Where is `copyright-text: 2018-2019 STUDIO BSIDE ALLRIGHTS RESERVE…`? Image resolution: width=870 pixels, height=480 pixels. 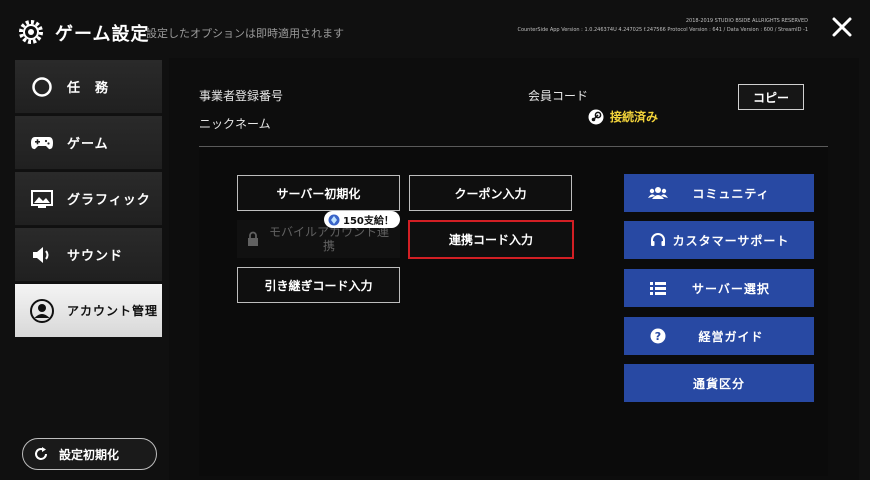 copyright-text: 2018-2019 STUDIO BSIDE ALLRIGHTS RESERVE… is located at coordinates (746, 21).